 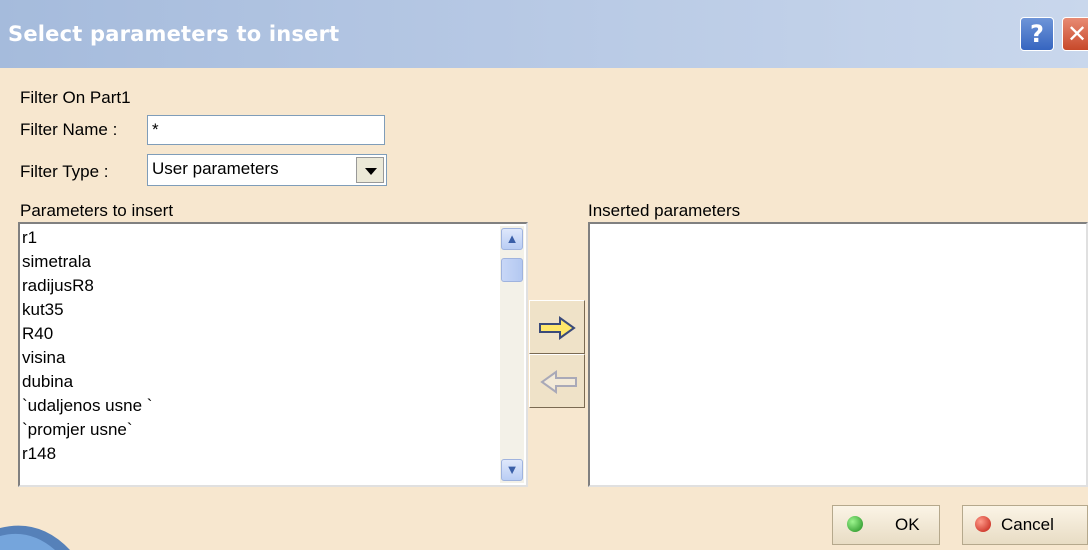 I want to click on scroll-thumb, so click(x=512, y=270).